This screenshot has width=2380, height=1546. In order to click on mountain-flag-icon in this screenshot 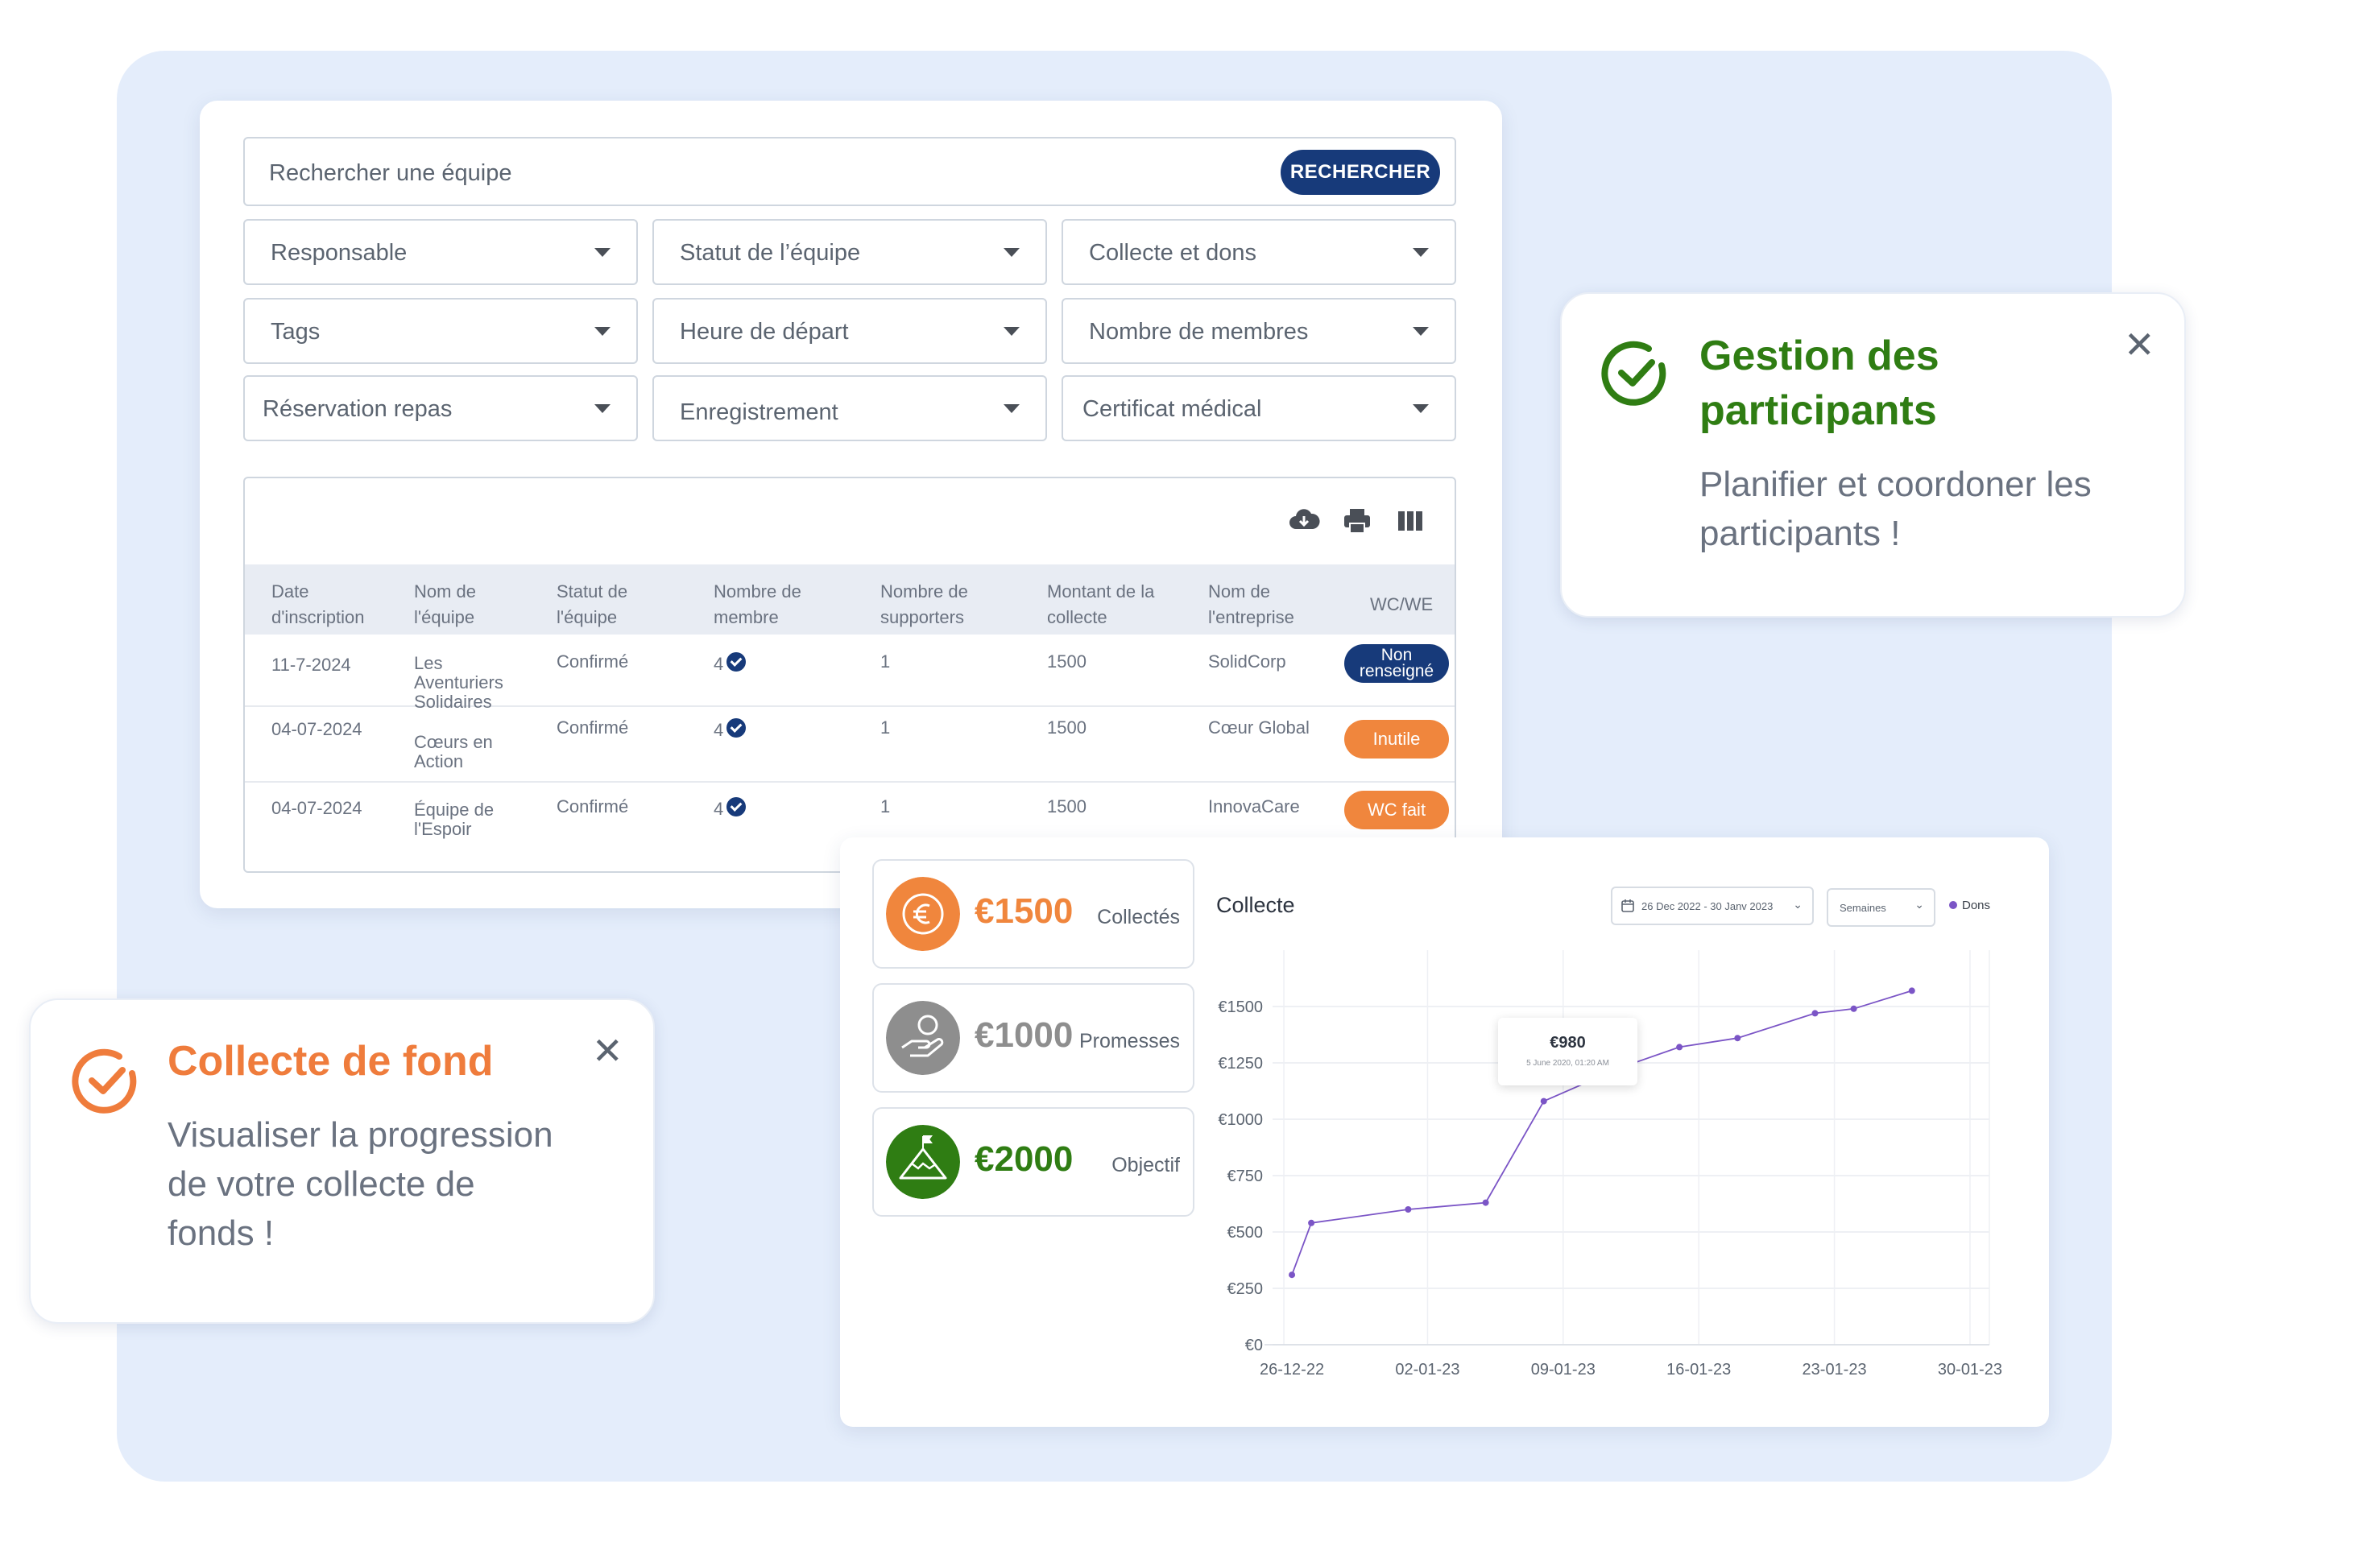, I will do `click(923, 1162)`.